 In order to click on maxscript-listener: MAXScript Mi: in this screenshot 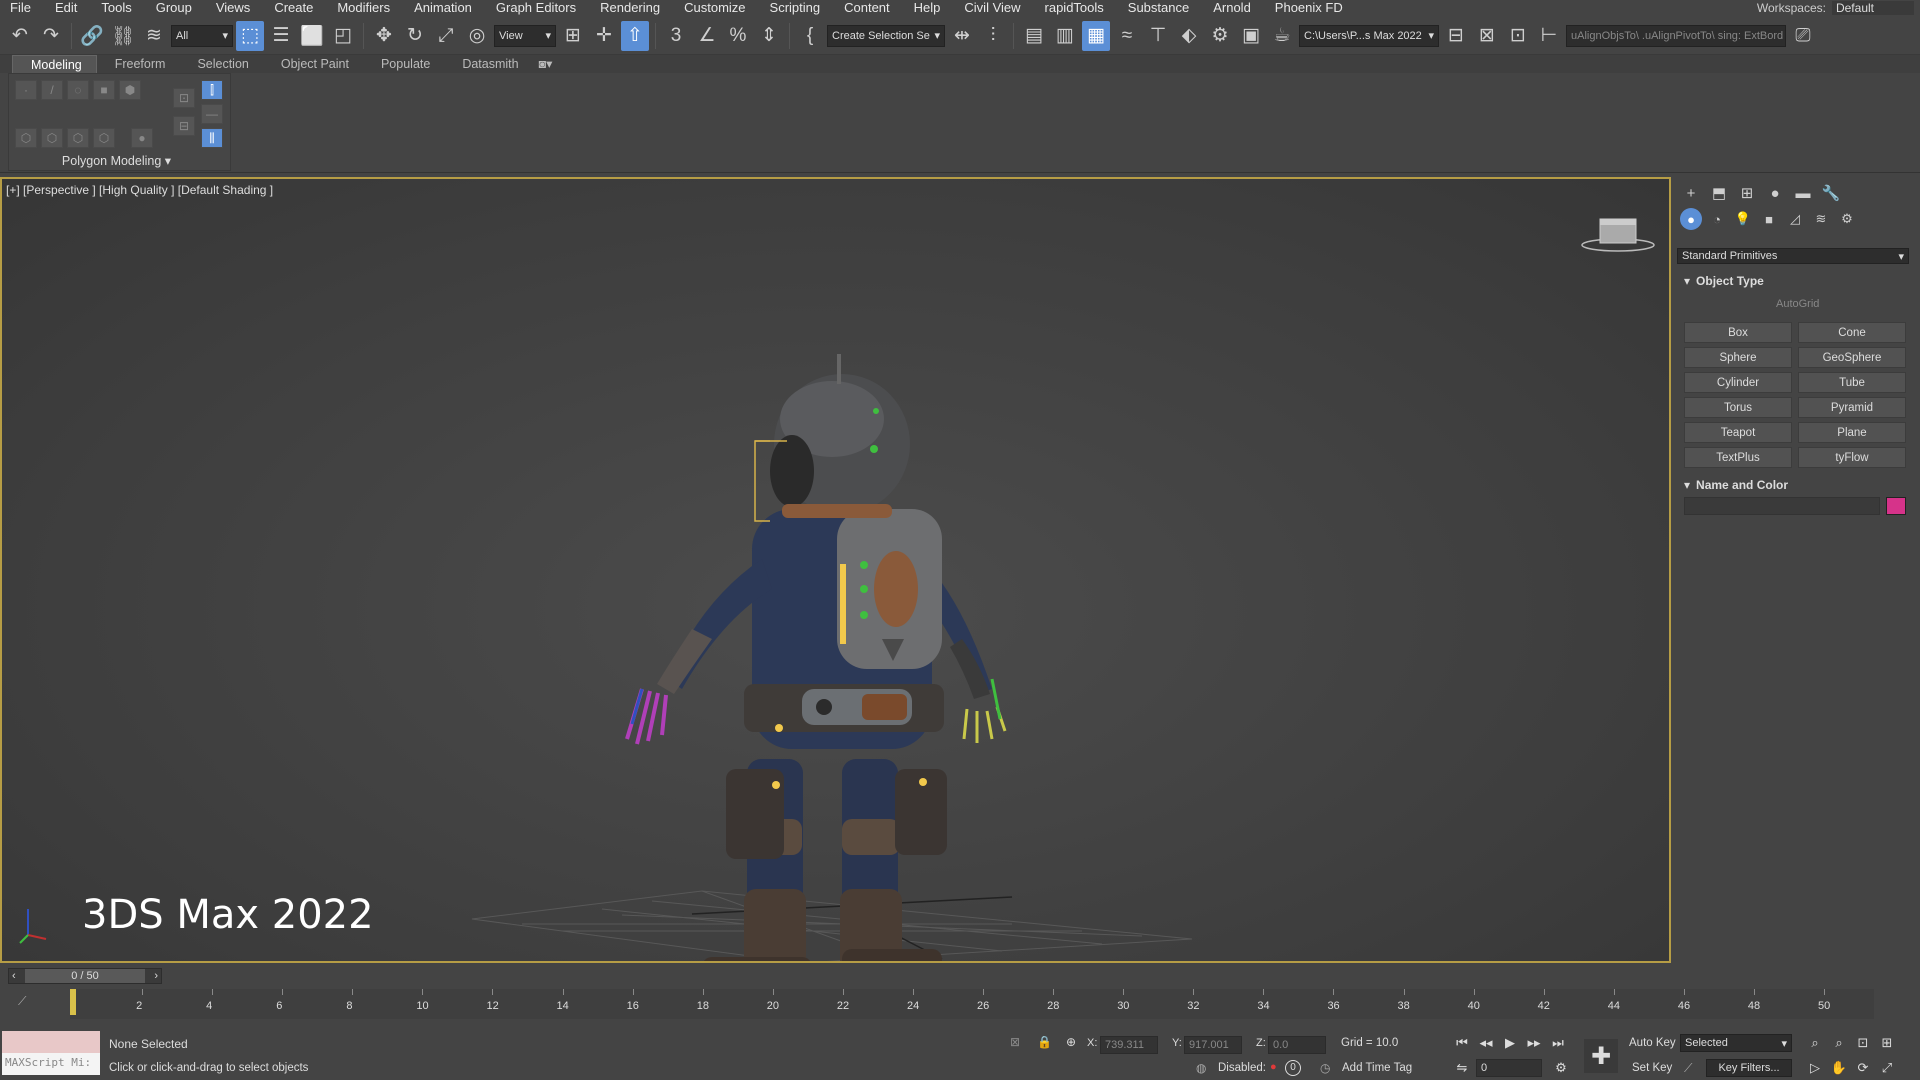, I will do `click(51, 1053)`.